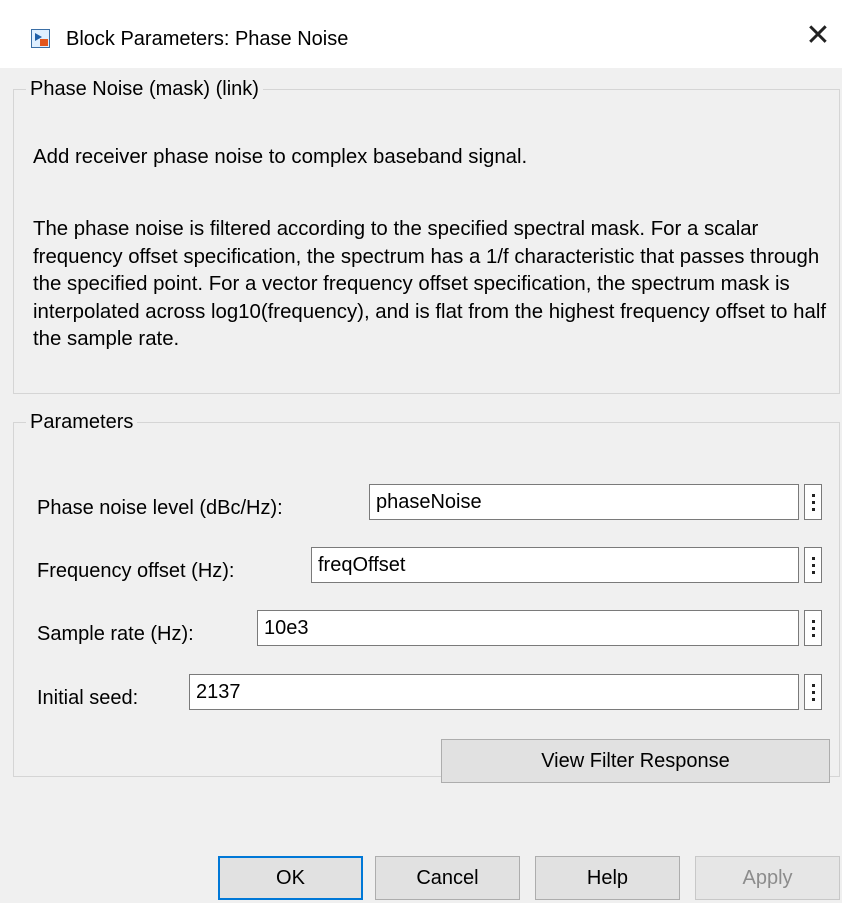 This screenshot has height=903, width=842. What do you see at coordinates (813, 565) in the screenshot?
I see `frequency-offset-menu-button` at bounding box center [813, 565].